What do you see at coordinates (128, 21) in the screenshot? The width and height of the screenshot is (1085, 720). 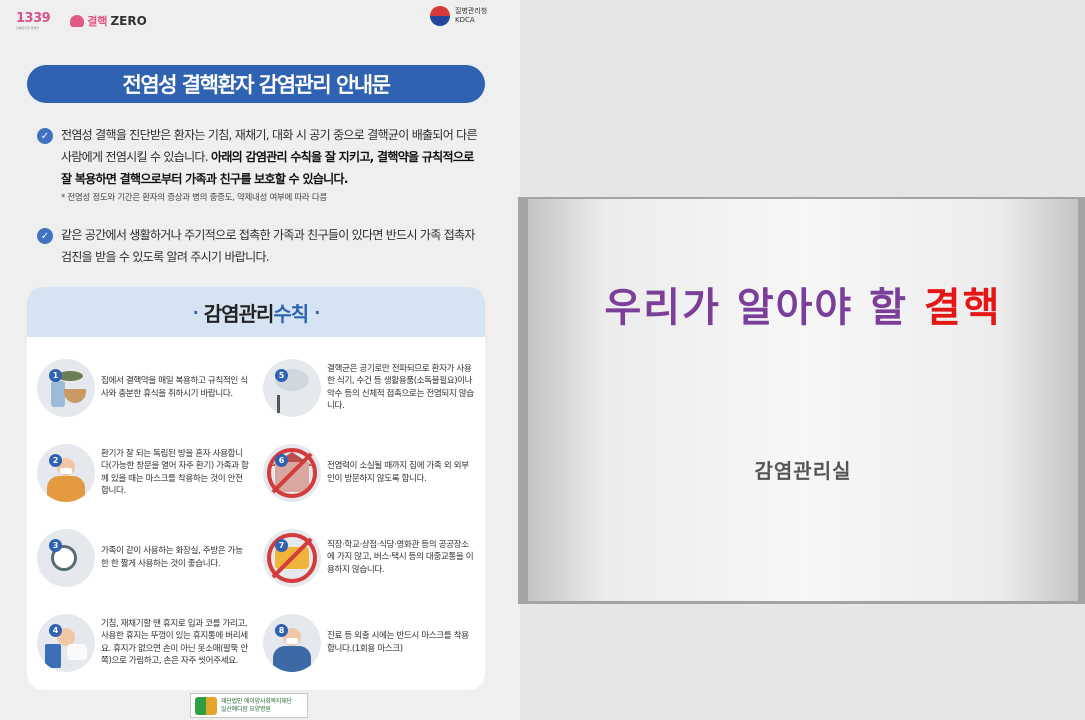 I see `logo-tb-zero-suffix: ZERO` at bounding box center [128, 21].